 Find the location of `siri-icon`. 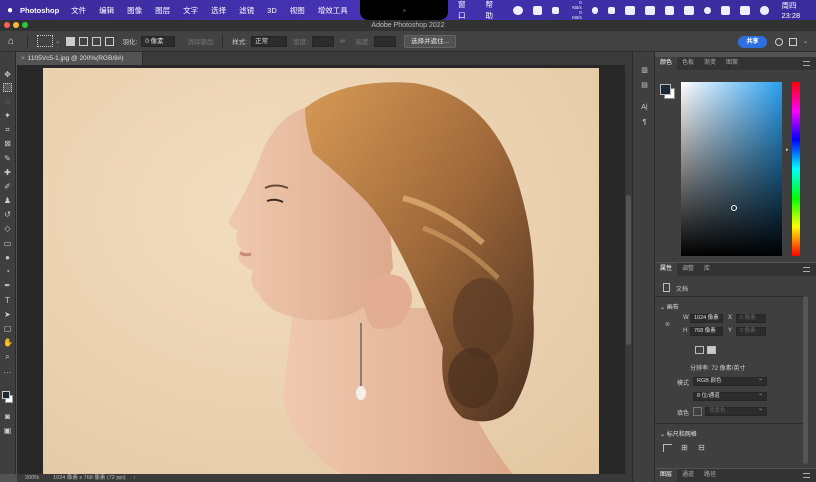

siri-icon is located at coordinates (764, 10).